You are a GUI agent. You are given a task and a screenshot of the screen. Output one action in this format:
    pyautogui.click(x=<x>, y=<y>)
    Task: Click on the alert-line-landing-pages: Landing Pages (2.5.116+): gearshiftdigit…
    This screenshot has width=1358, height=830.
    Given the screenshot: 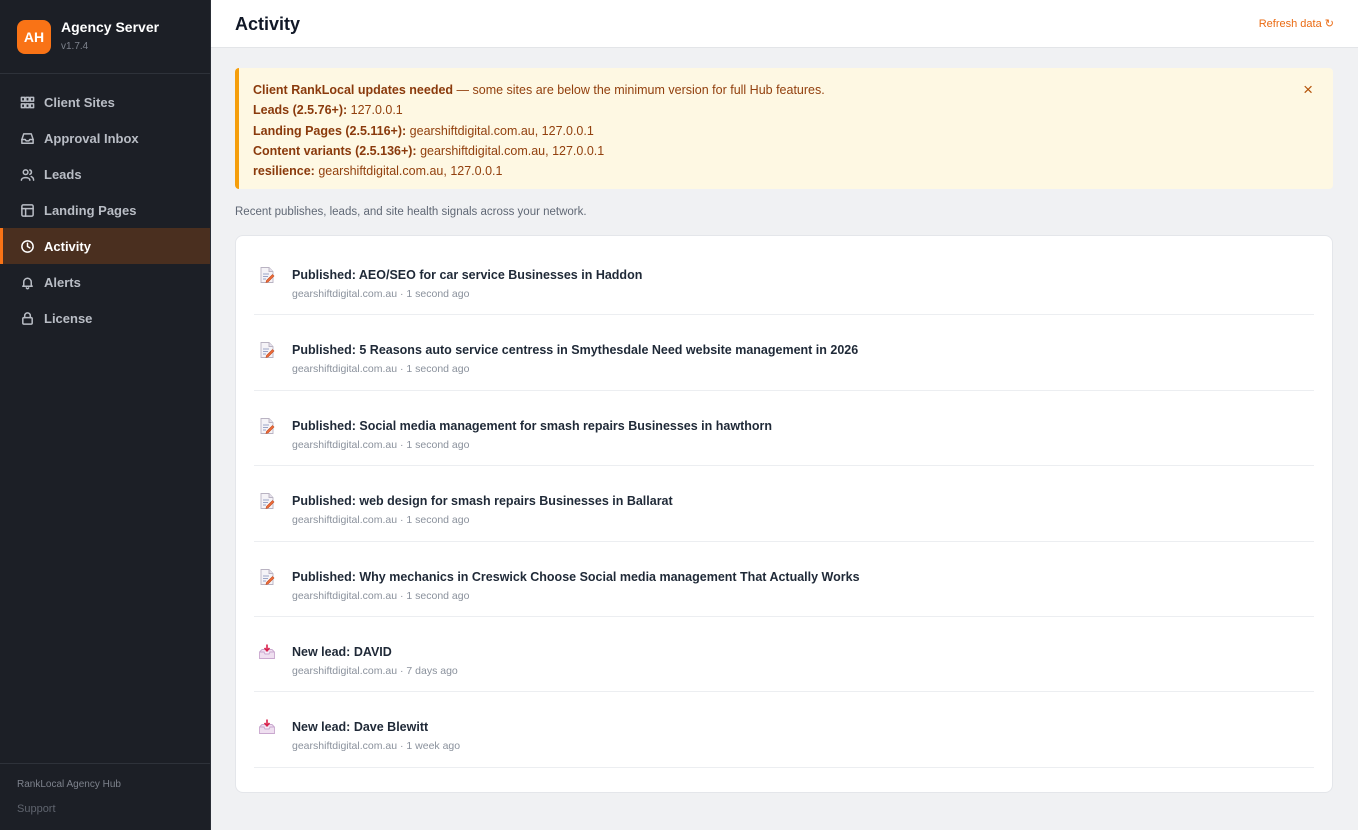 What is the action you would take?
    pyautogui.click(x=793, y=131)
    